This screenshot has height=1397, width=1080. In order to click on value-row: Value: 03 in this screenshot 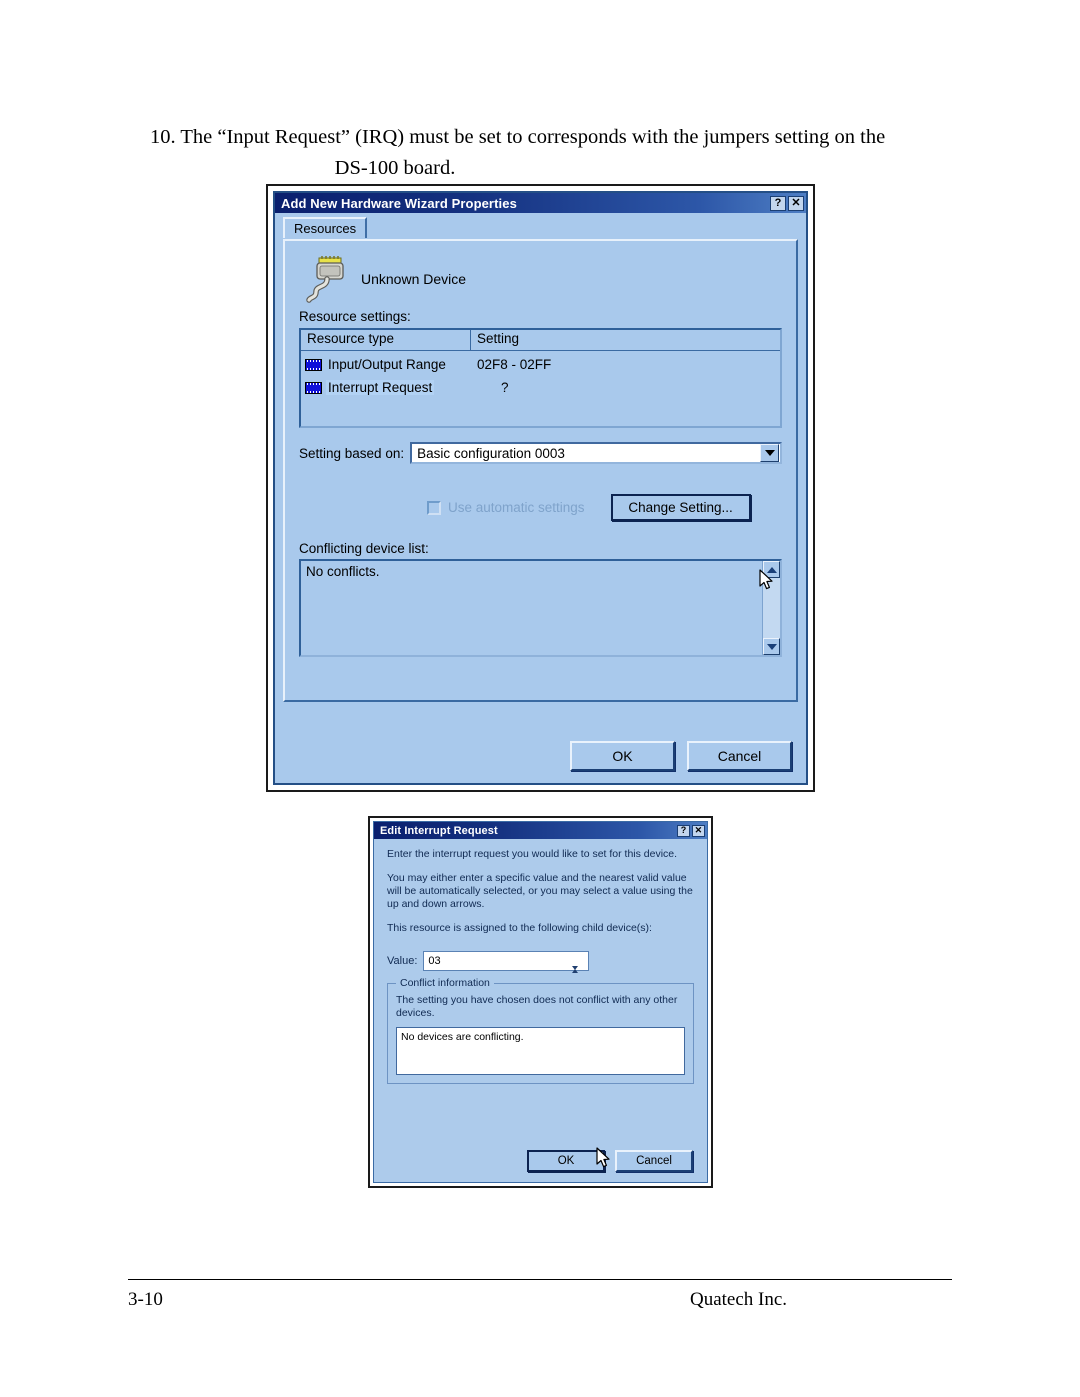, I will do `click(540, 969)`.